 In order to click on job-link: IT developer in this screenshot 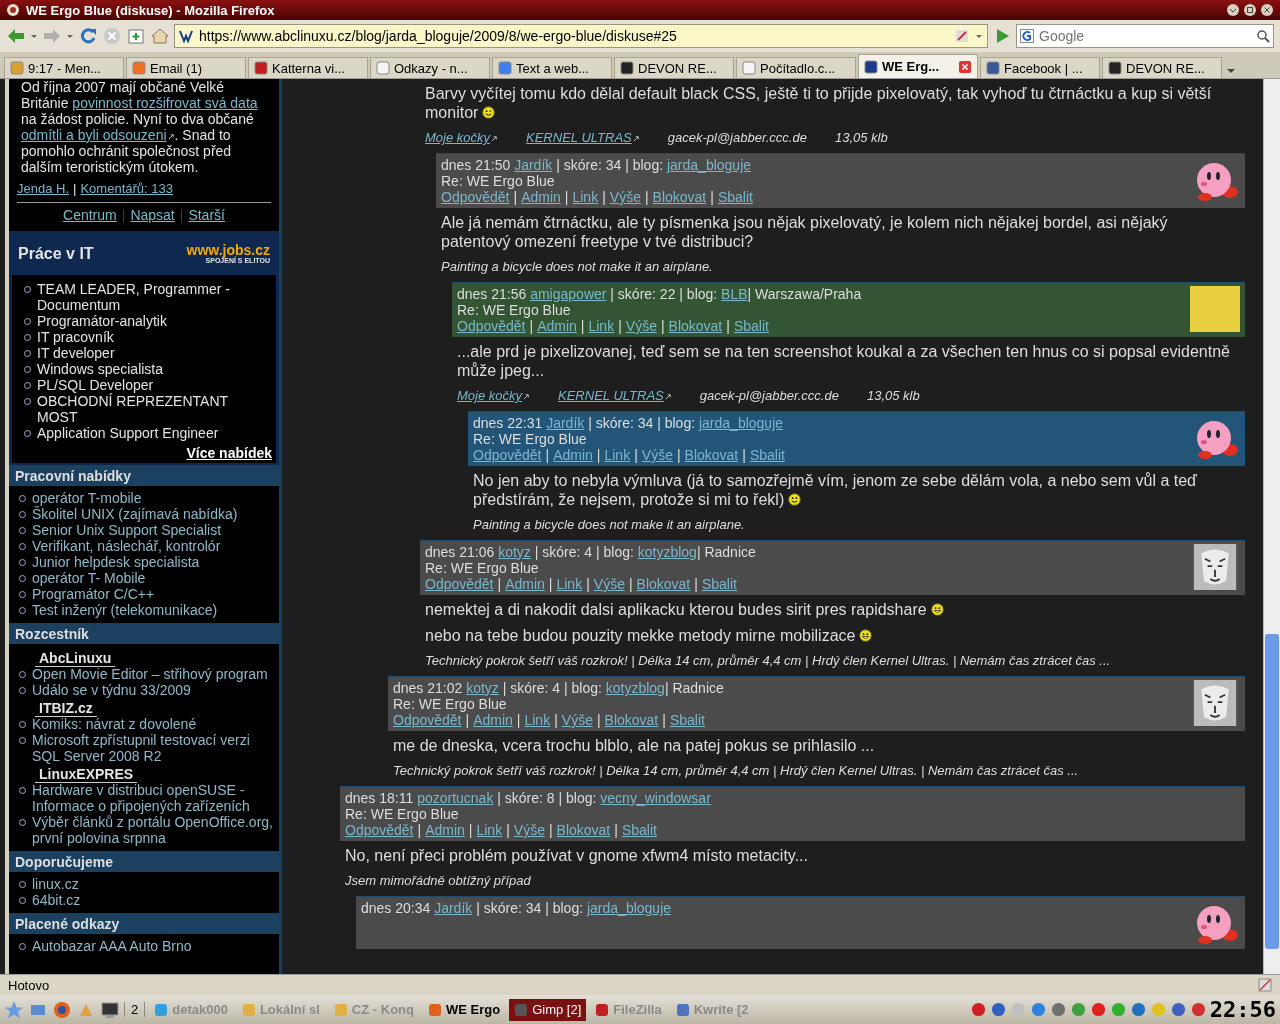, I will do `click(76, 353)`.